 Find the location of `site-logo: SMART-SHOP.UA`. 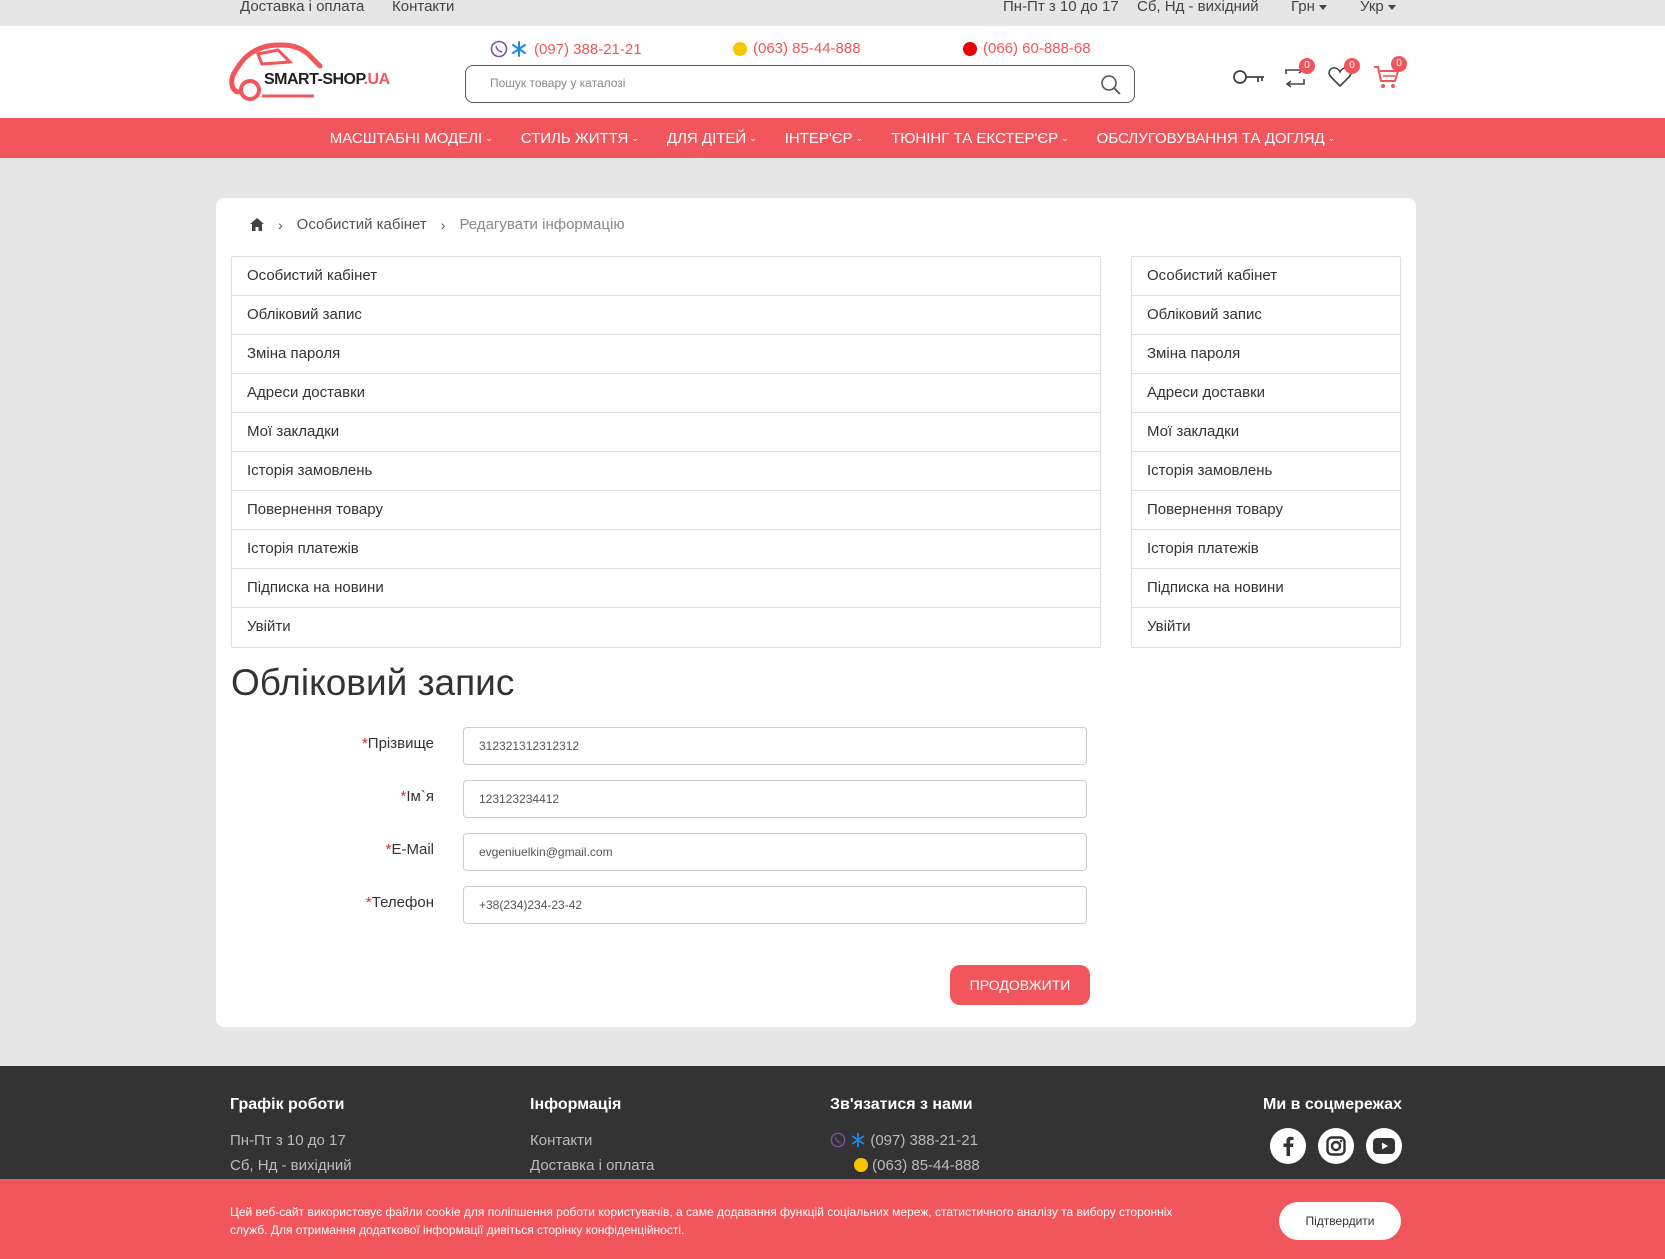

site-logo: SMART-SHOP.UA is located at coordinates (313, 72).